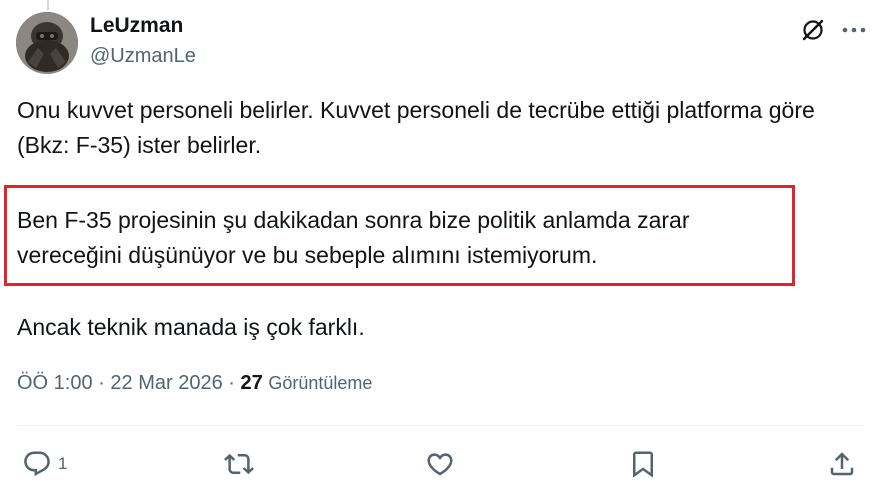 The image size is (891, 500). I want to click on tweet-time: ÖÖ 1:00, so click(55, 383).